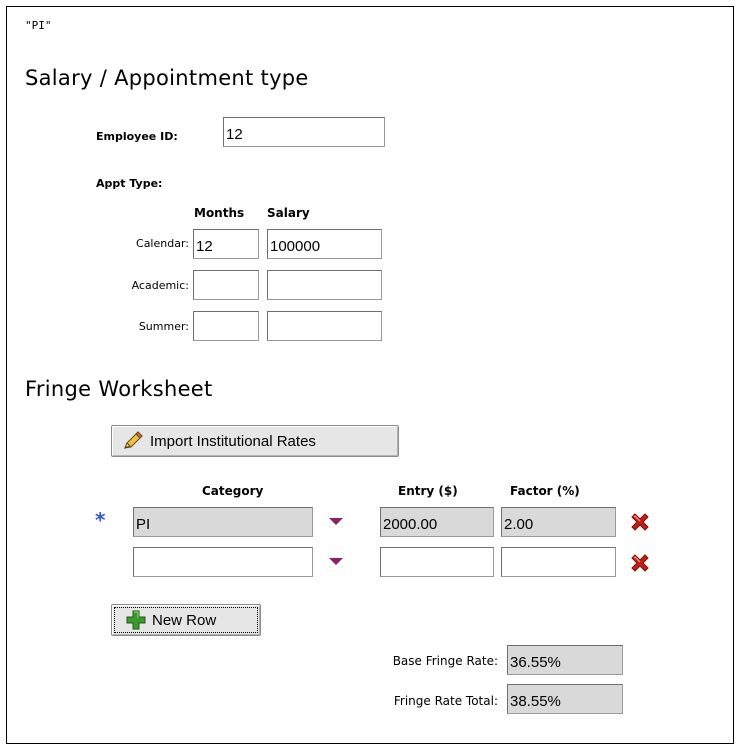 The image size is (743, 752). I want to click on factor-column-header: Factor (%), so click(545, 491).